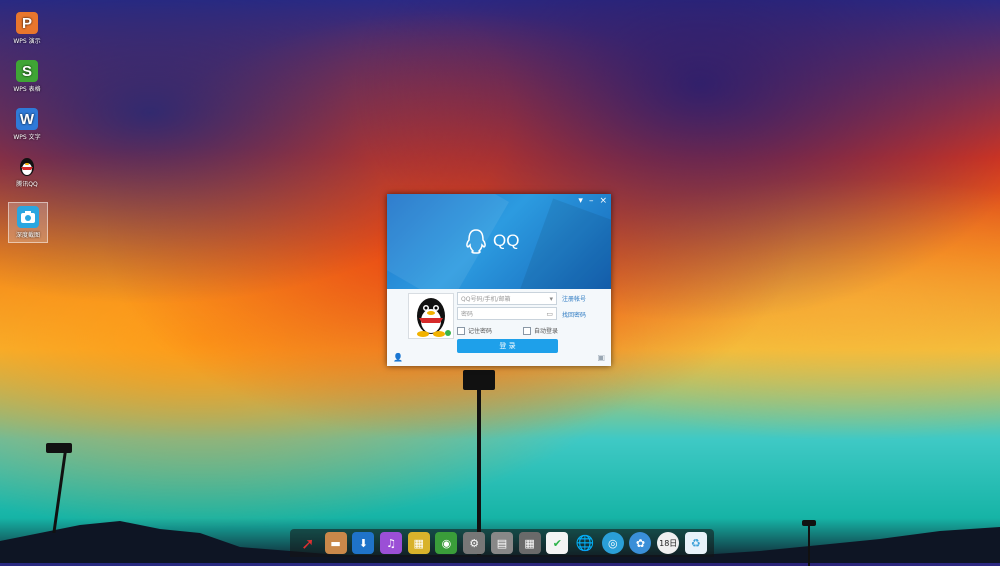  I want to click on network-icon: ✿, so click(640, 543).